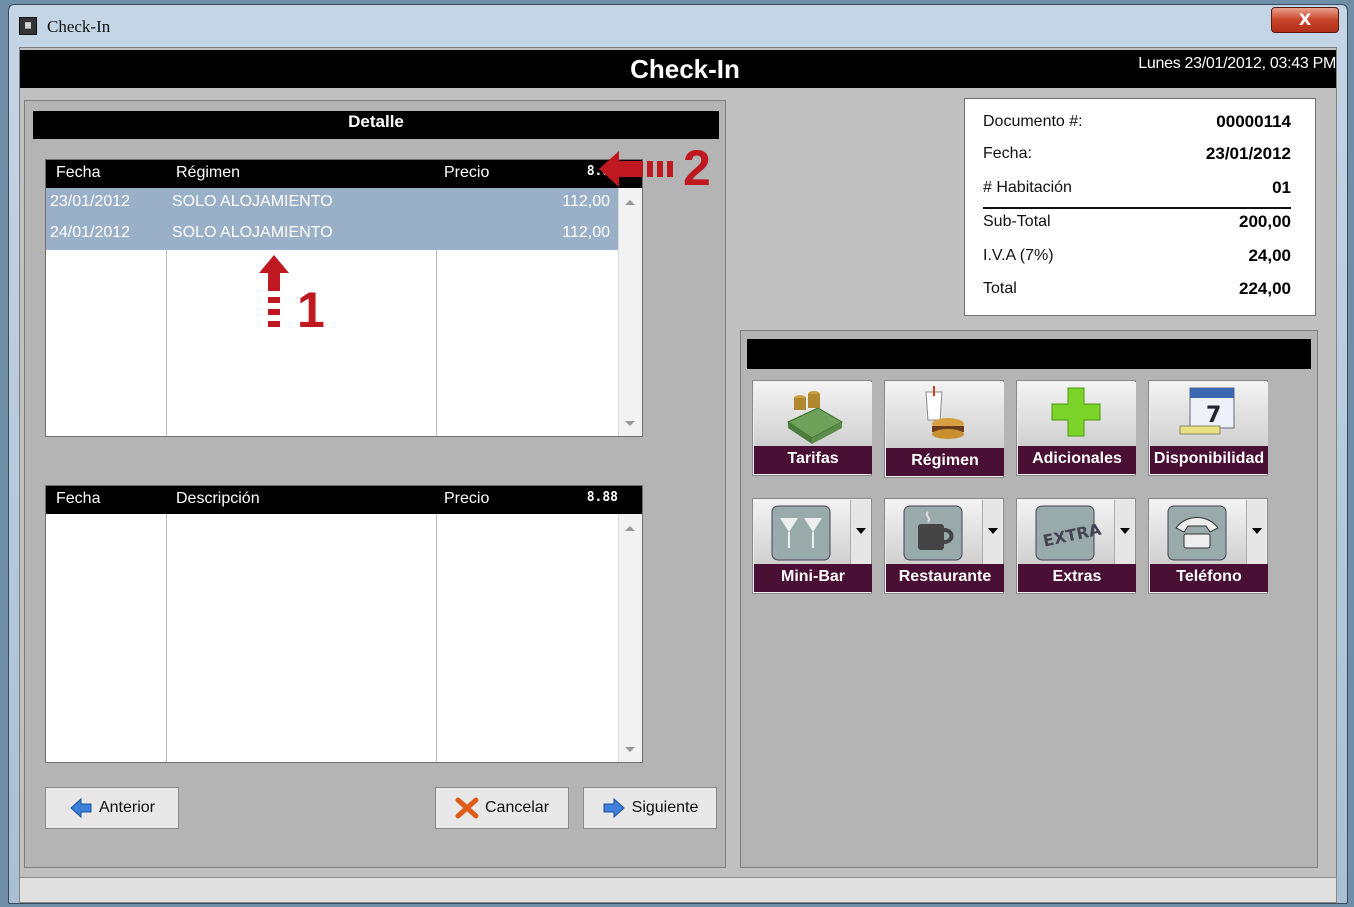 The height and width of the screenshot is (907, 1354). Describe the element at coordinates (944, 412) in the screenshot. I see `food-icon` at that location.